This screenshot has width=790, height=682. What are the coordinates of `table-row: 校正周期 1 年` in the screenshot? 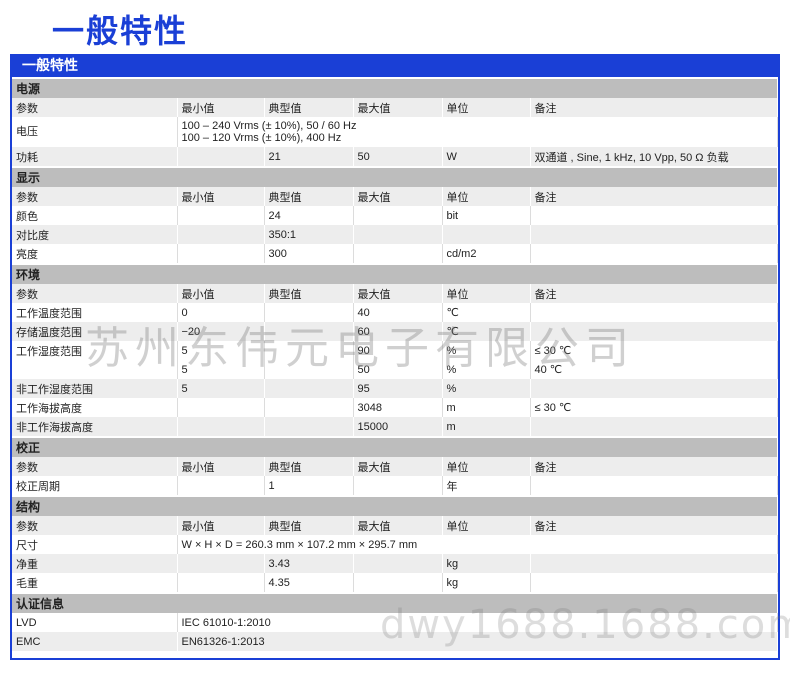 It's located at (395, 486).